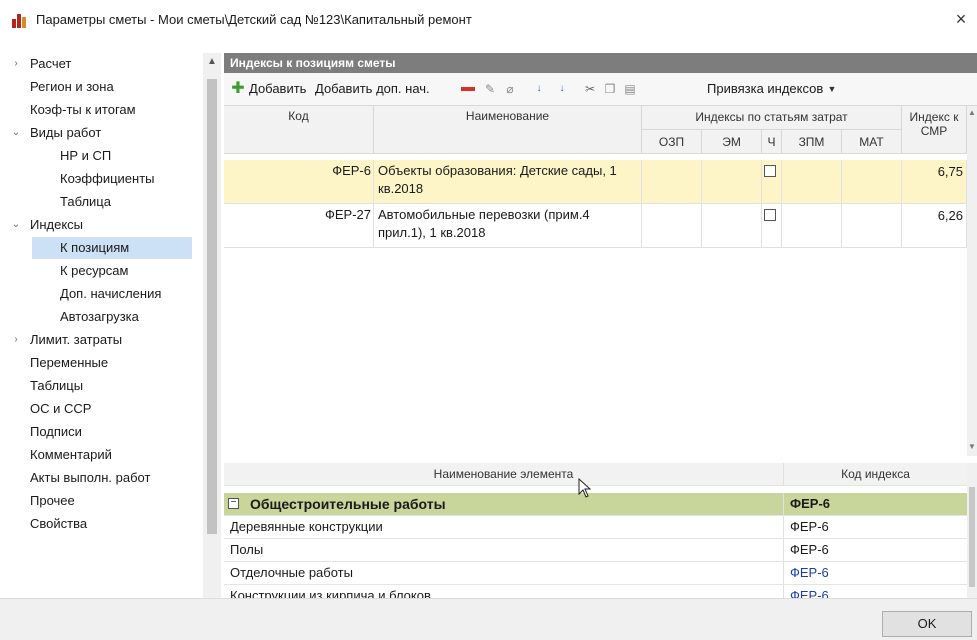  What do you see at coordinates (927, 624) in the screenshot?
I see `ok-button: OK` at bounding box center [927, 624].